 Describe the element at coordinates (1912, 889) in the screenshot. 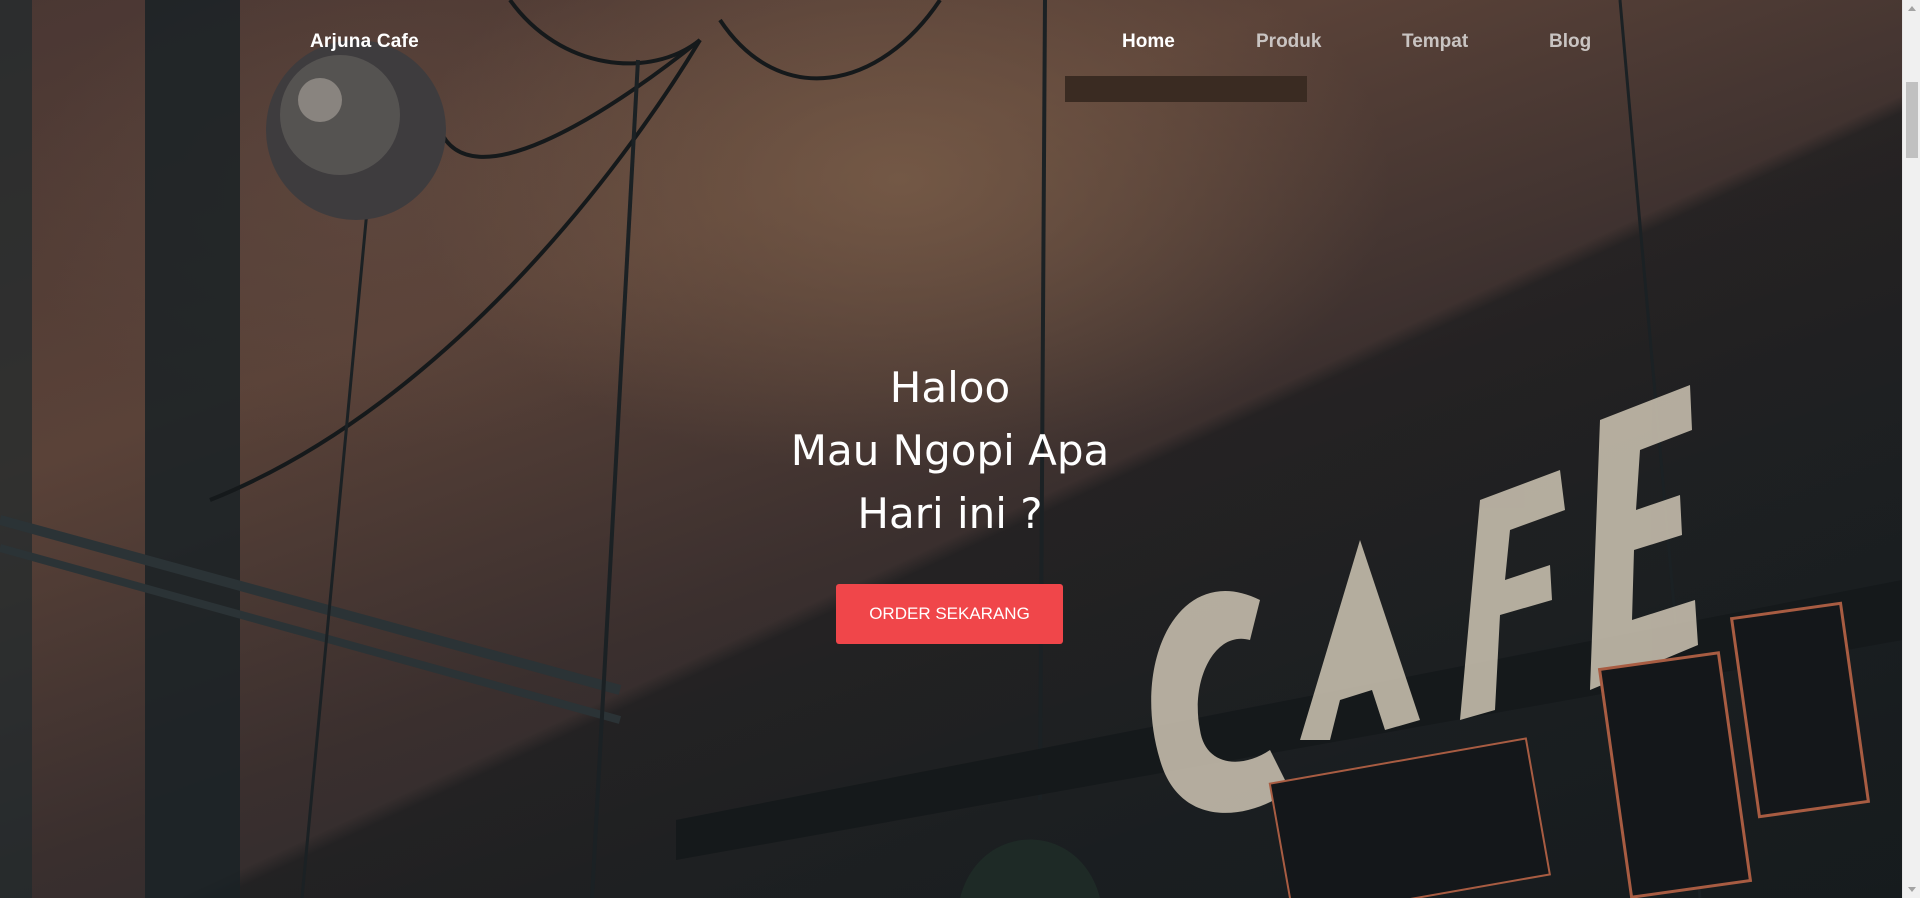

I see `scroll-down-arrow-icon` at that location.